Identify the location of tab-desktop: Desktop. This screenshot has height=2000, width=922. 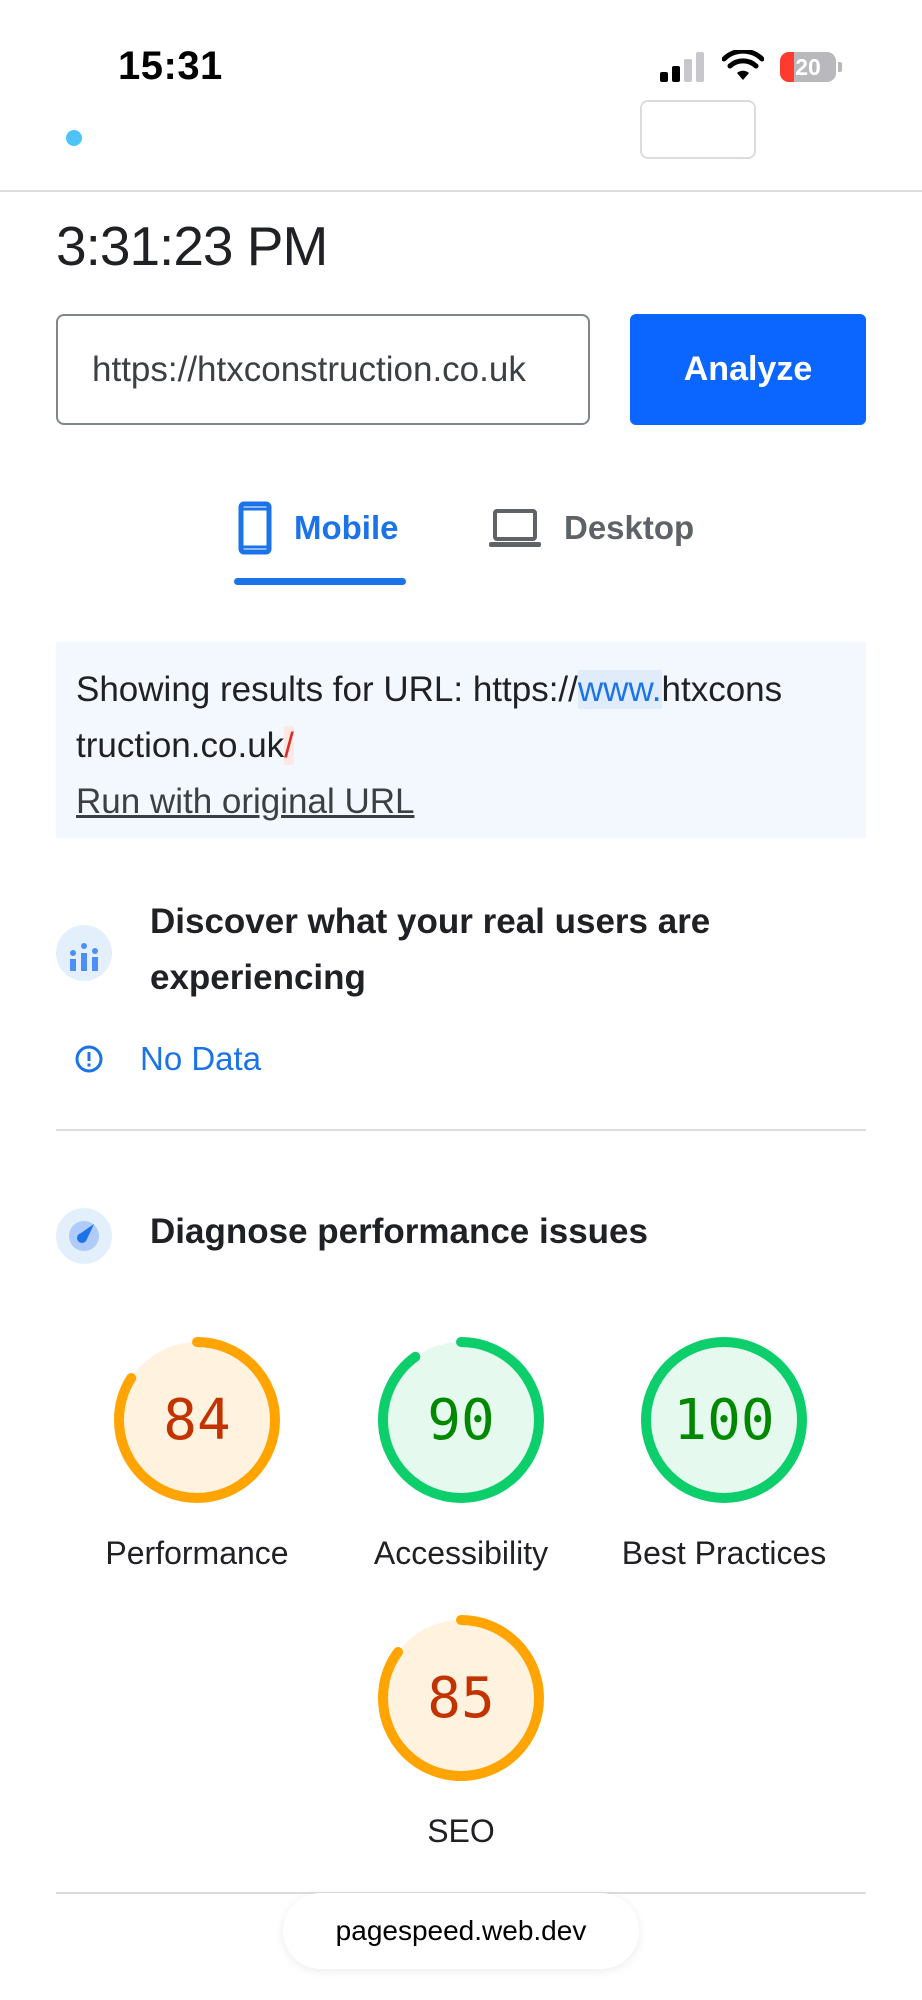
(591, 528).